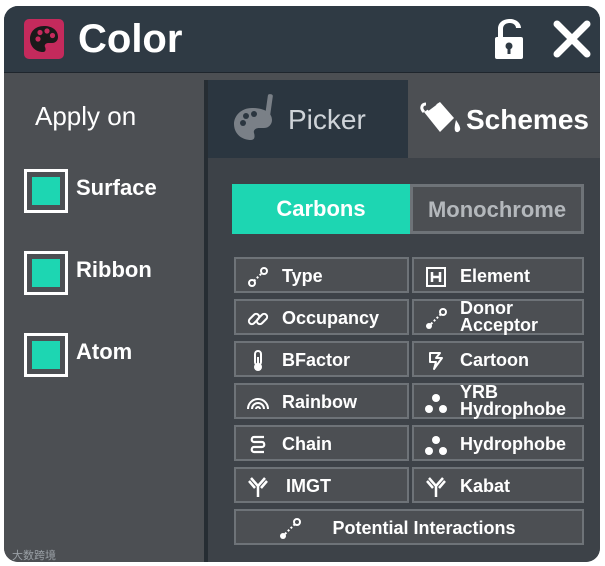 Image resolution: width=605 pixels, height=566 pixels. I want to click on paint-bucket-icon, so click(440, 117).